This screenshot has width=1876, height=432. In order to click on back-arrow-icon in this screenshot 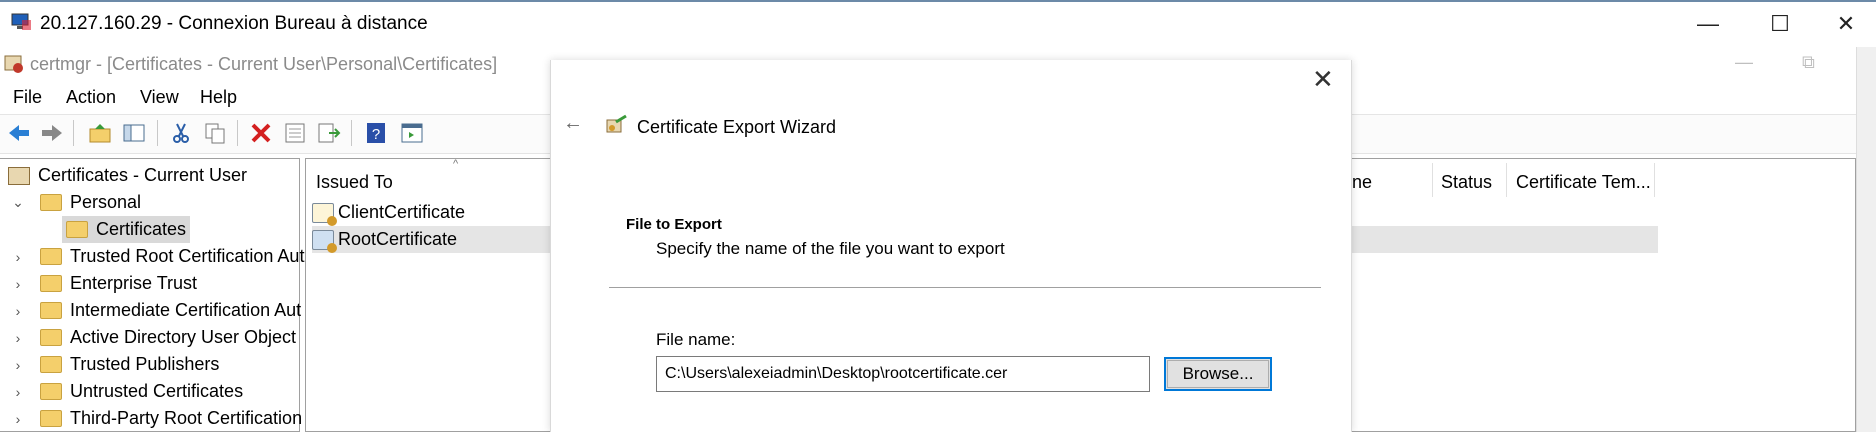, I will do `click(19, 133)`.